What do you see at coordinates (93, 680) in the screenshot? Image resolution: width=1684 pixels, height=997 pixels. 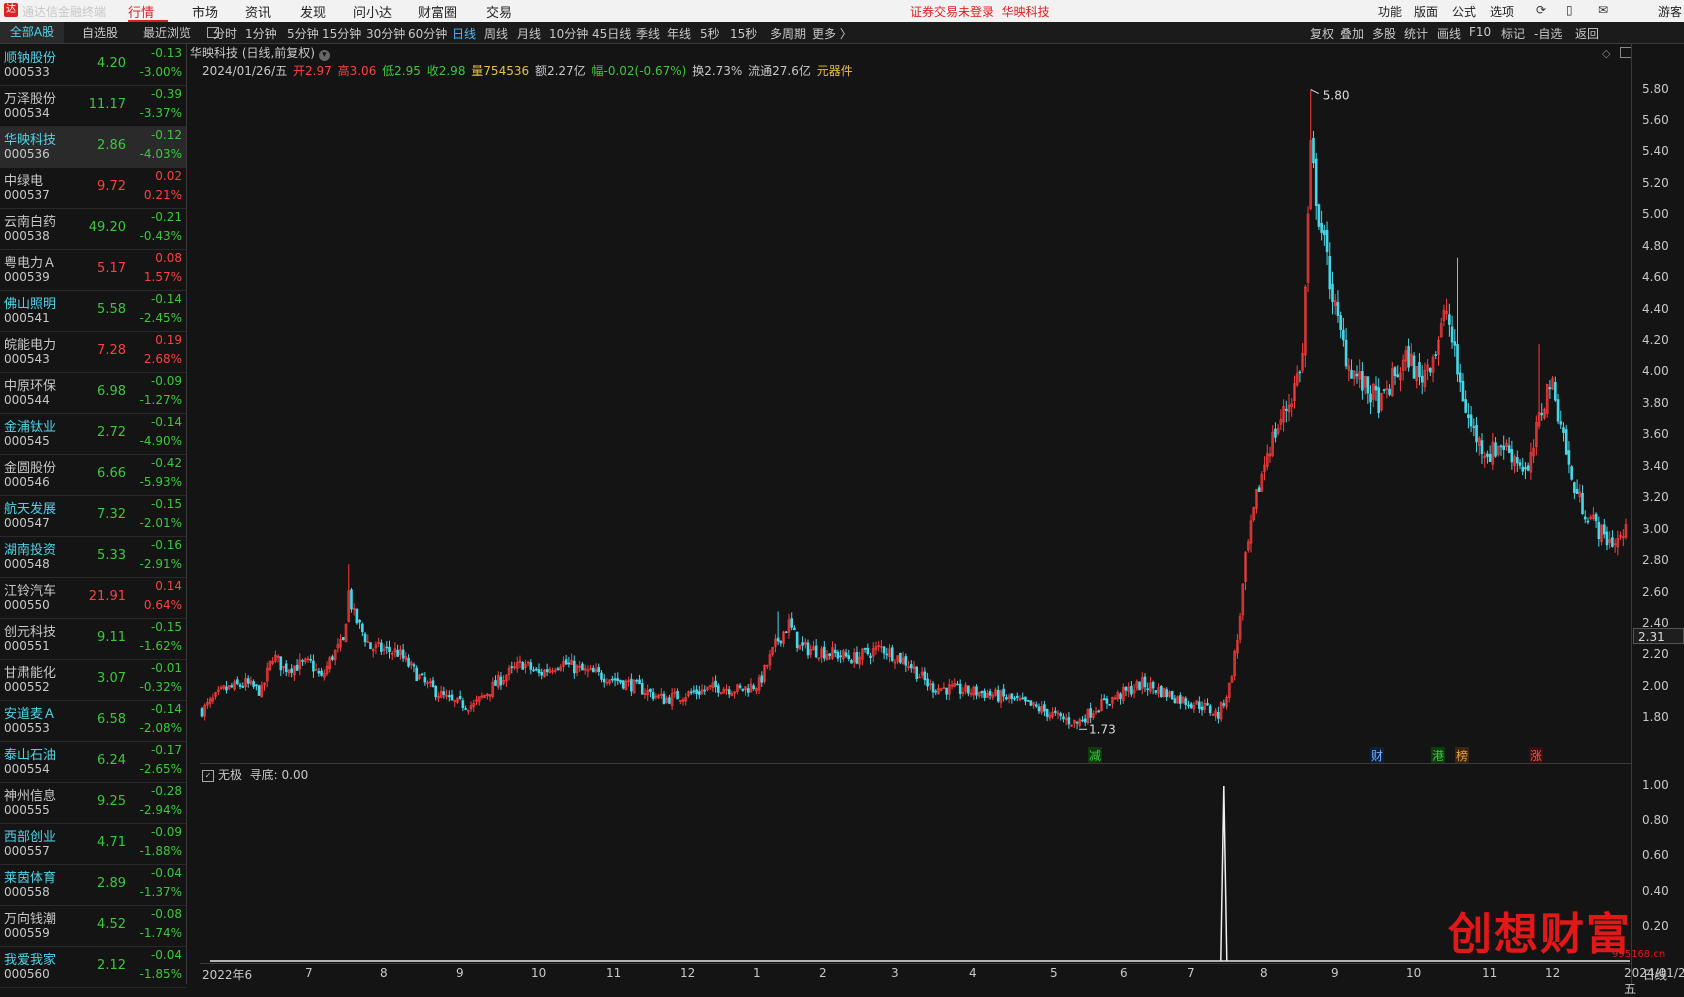 I see `stock-row: 甘肃能化 000552 3.07 -0.01 -0.32%` at bounding box center [93, 680].